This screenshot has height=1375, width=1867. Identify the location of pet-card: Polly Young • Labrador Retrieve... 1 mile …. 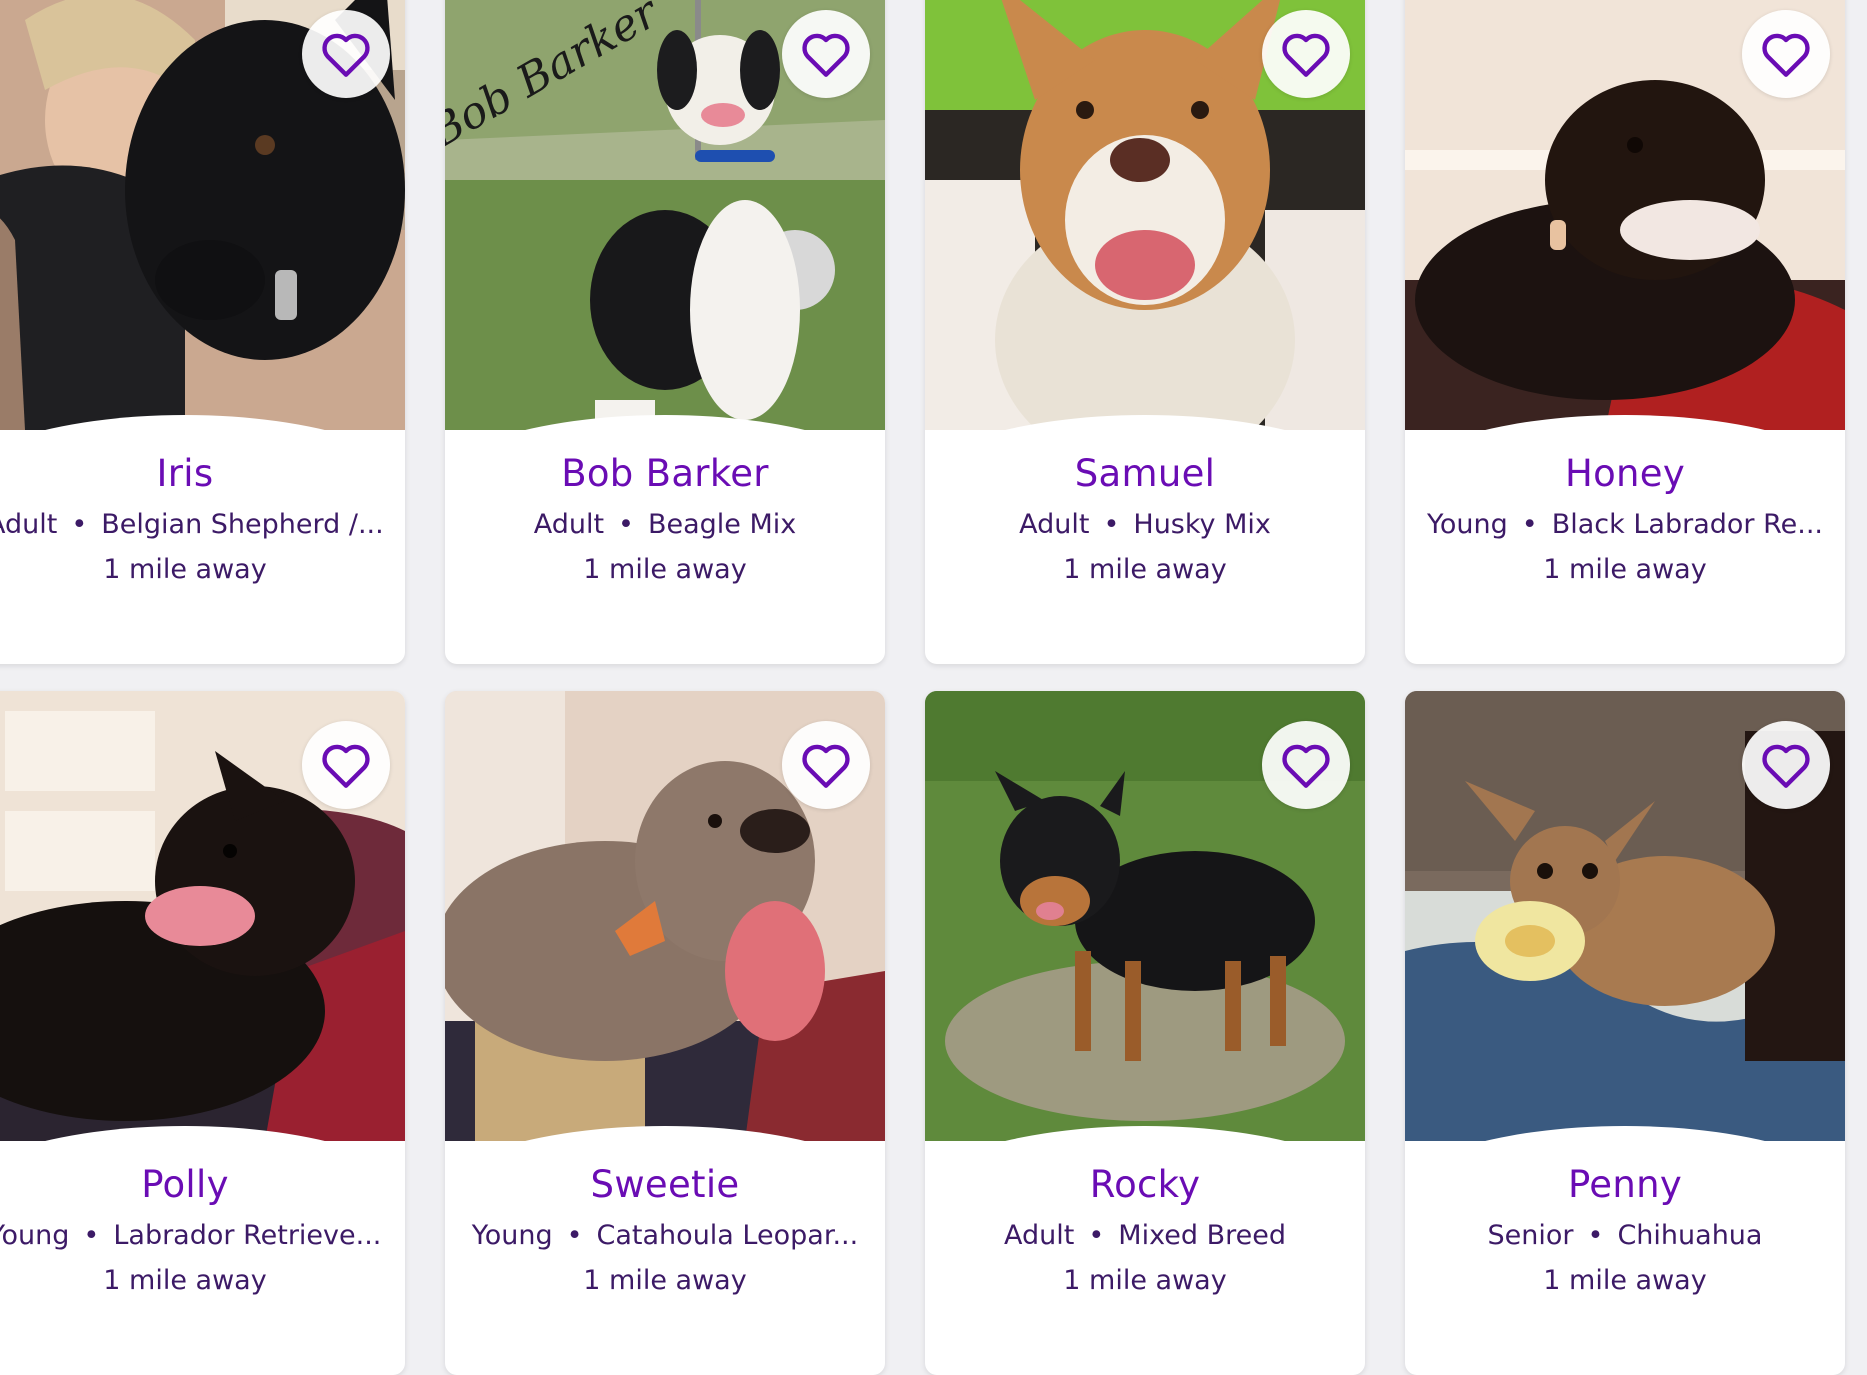
(202, 1033).